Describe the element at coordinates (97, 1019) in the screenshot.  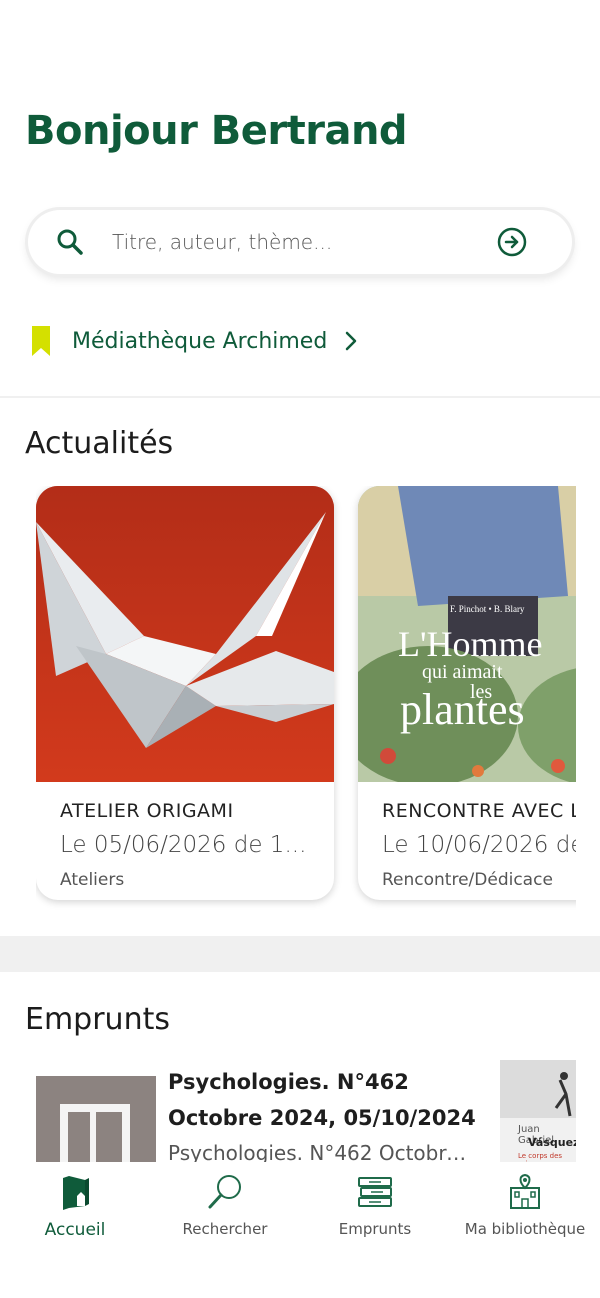
I see `loans-section-title: Emprunts` at that location.